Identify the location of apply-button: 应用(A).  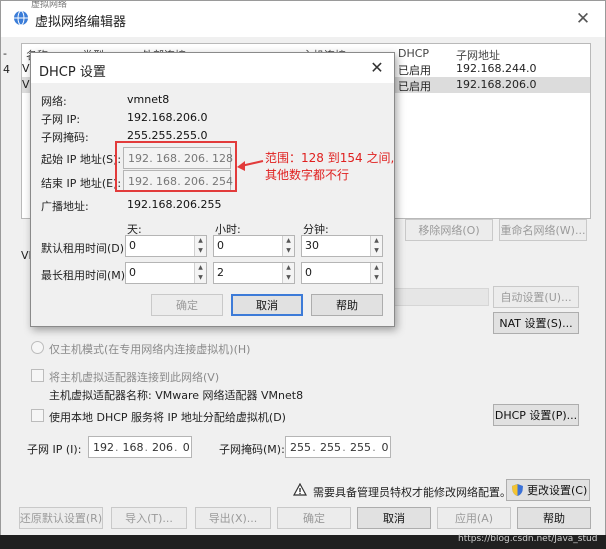
(474, 518).